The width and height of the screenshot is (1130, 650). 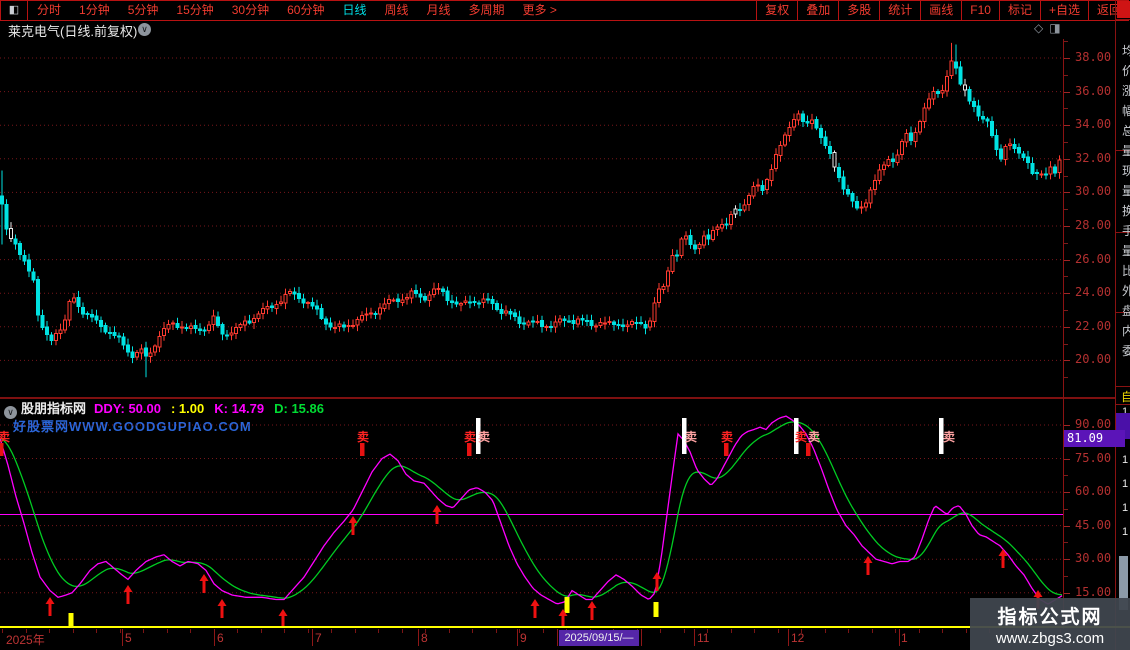 I want to click on axis-tick-label: 36.00, so click(x=1093, y=90).